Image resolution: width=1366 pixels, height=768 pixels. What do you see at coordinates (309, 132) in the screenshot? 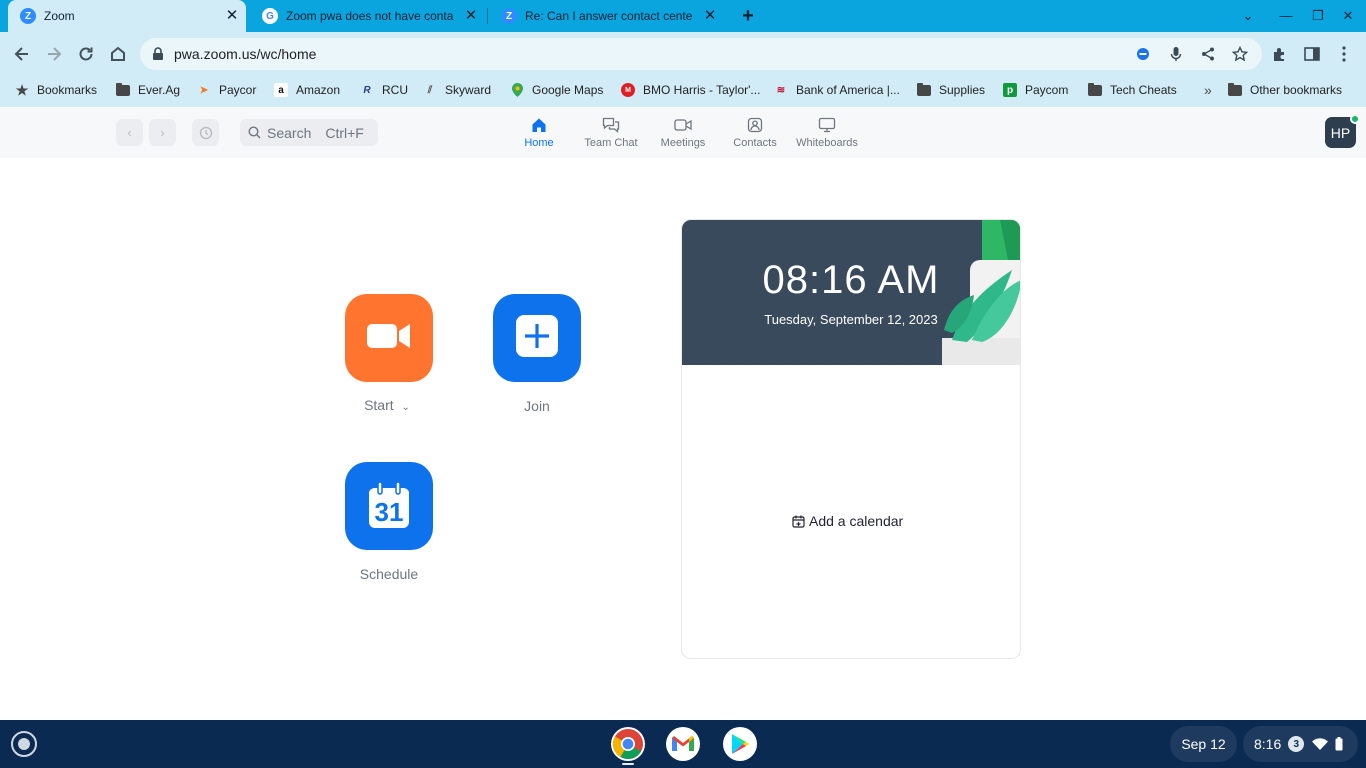
I see `search-input: Search Ctrl+F` at bounding box center [309, 132].